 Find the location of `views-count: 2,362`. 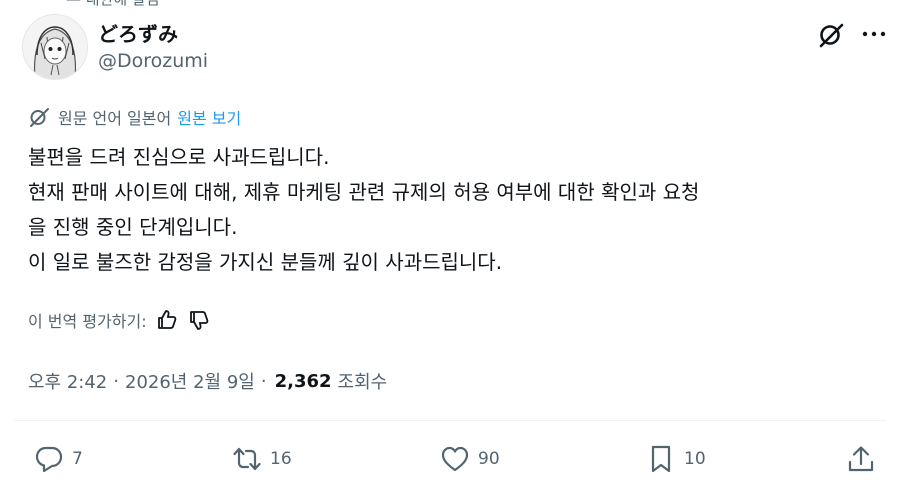

views-count: 2,362 is located at coordinates (303, 381).